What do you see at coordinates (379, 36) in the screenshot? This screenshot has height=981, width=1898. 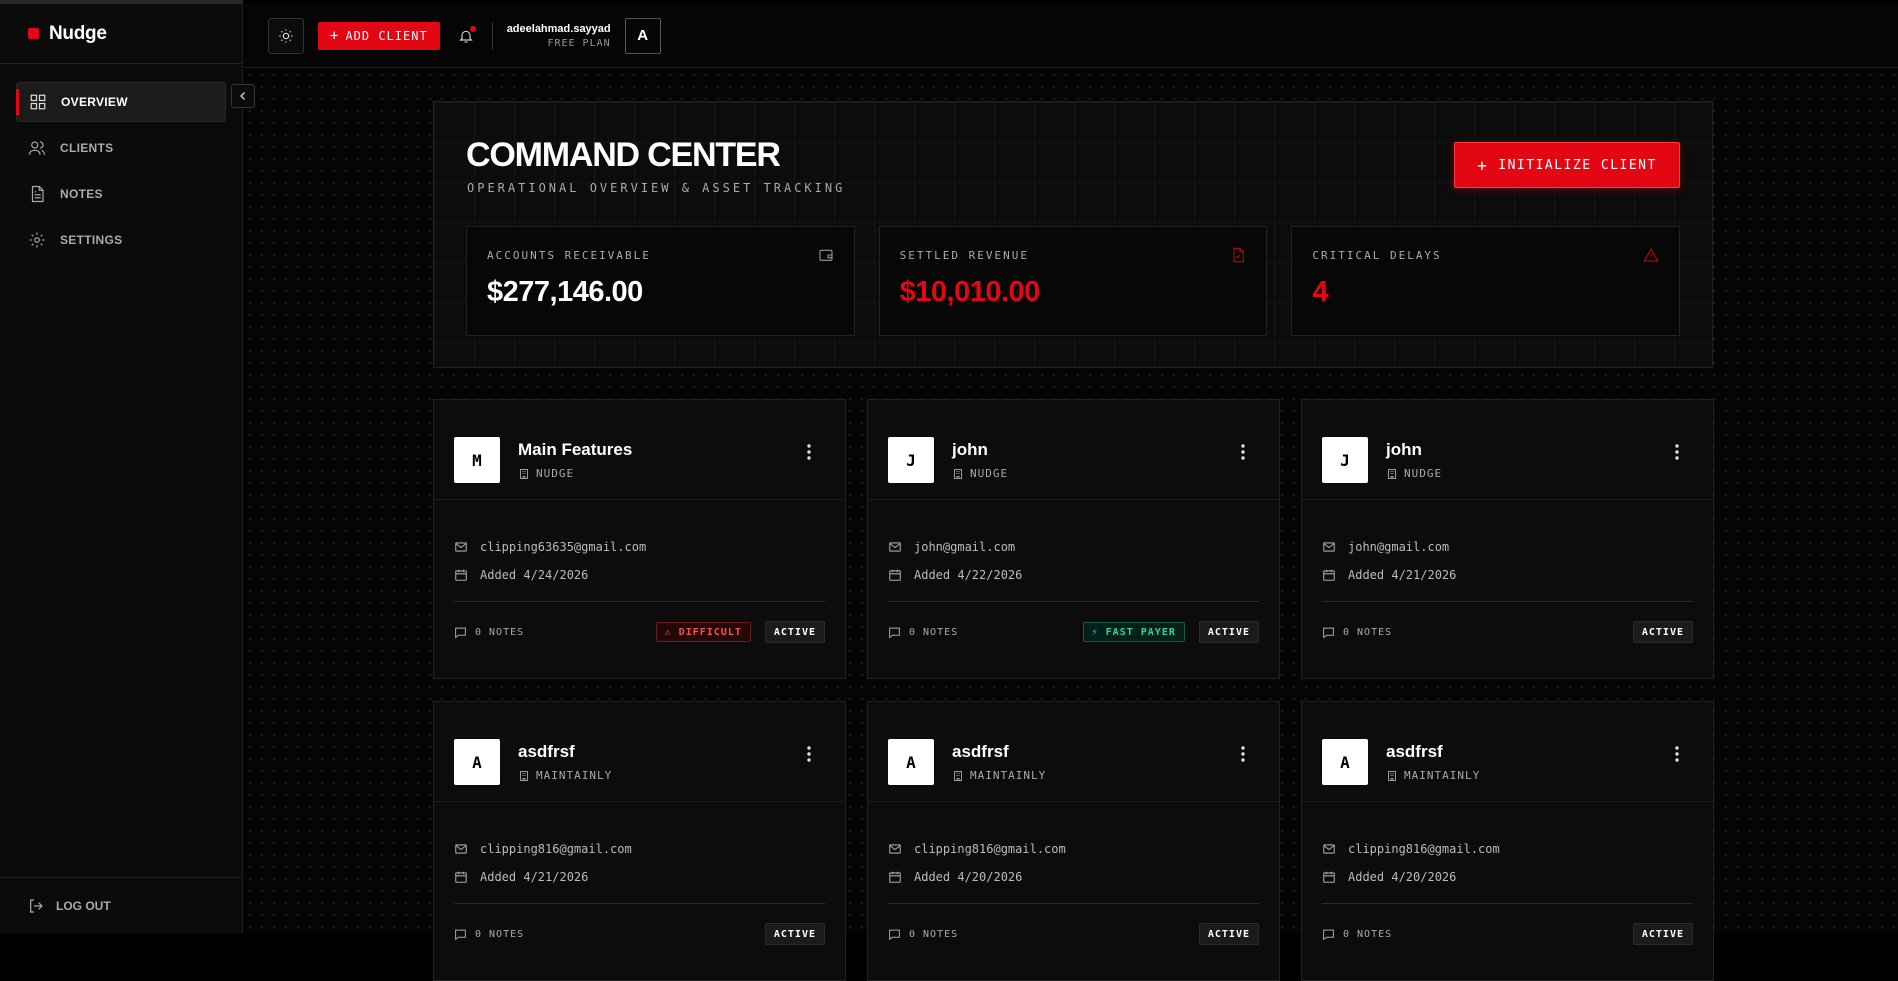 I see `add-client-button: + ADD CLIENT` at bounding box center [379, 36].